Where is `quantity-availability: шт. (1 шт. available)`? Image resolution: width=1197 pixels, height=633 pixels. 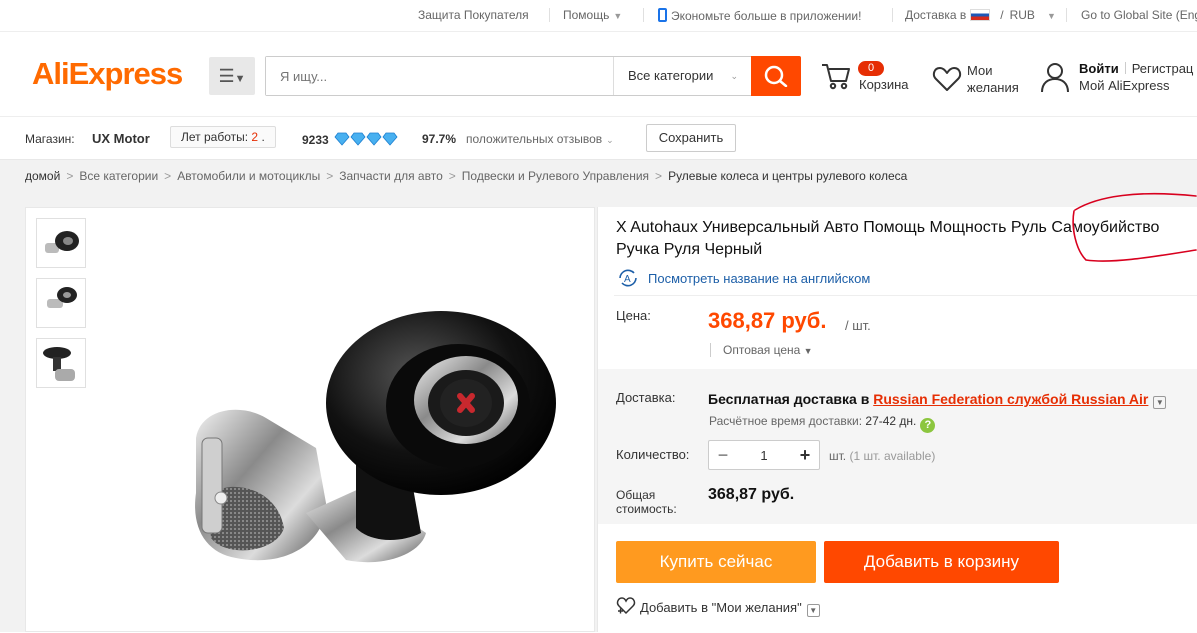
quantity-availability: шт. (1 шт. available) is located at coordinates (882, 456).